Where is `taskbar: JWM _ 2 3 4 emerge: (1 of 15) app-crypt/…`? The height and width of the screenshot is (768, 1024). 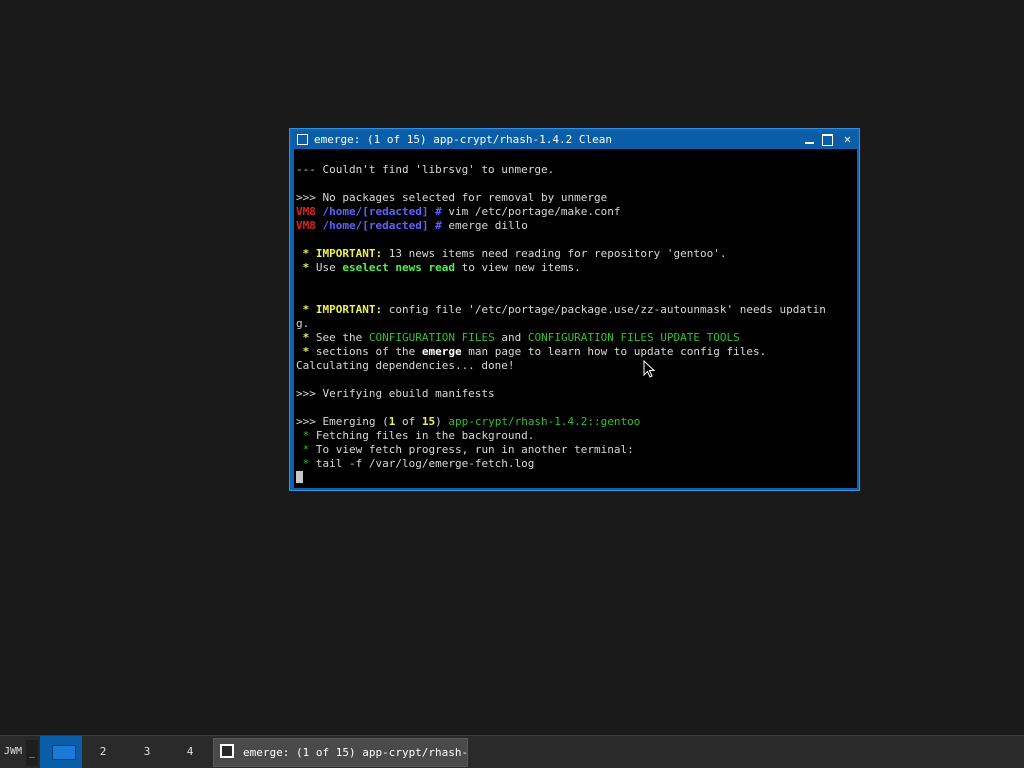 taskbar: JWM _ 2 3 4 emerge: (1 of 15) app-crypt/… is located at coordinates (512, 751).